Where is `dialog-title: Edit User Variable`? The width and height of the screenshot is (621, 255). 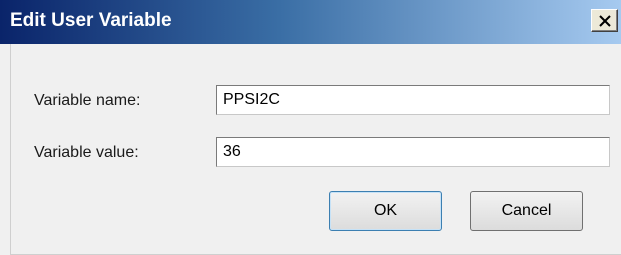
dialog-title: Edit User Variable is located at coordinates (91, 20).